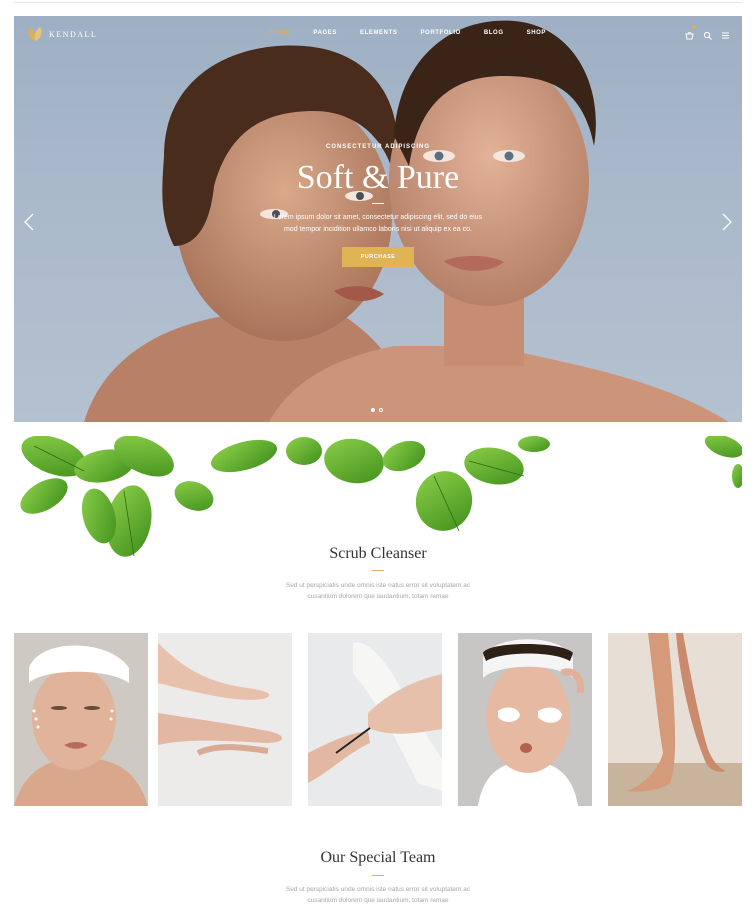 Image resolution: width=756 pixels, height=905 pixels. Describe the element at coordinates (378, 177) in the screenshot. I see `hero-title: Soft & Pure` at that location.